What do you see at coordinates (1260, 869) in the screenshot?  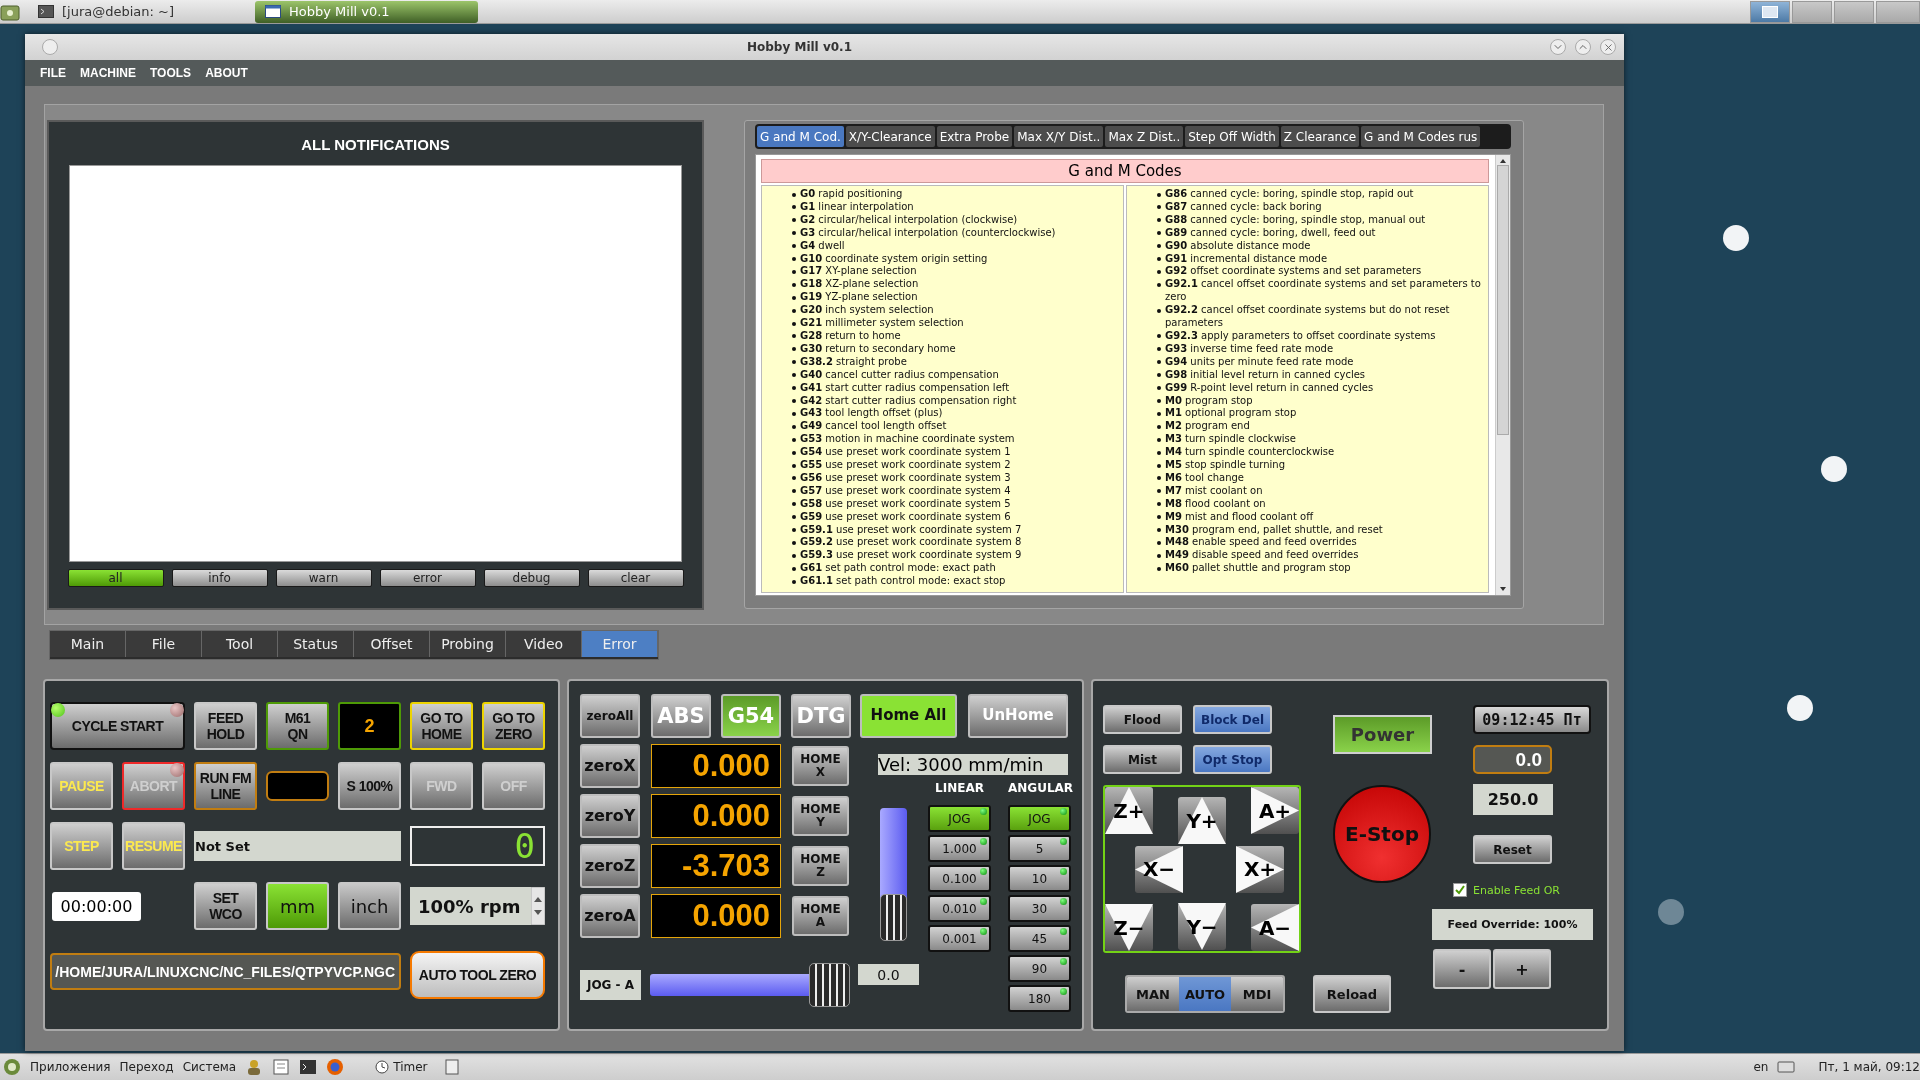 I see `direction-button: X+` at bounding box center [1260, 869].